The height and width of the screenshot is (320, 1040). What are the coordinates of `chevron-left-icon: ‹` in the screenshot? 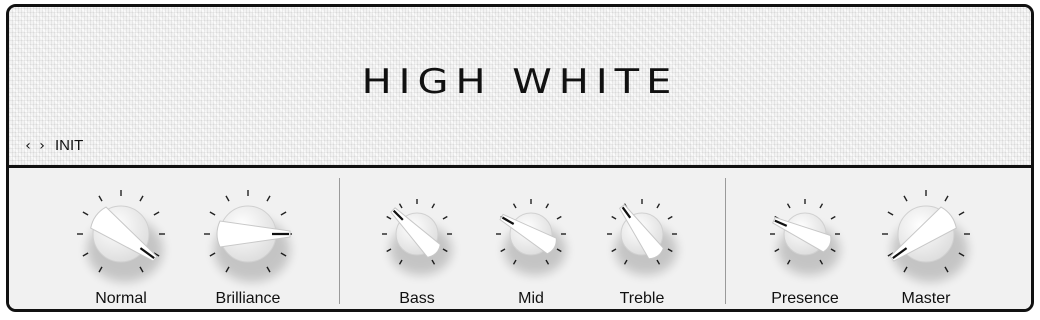 It's located at (28, 146).